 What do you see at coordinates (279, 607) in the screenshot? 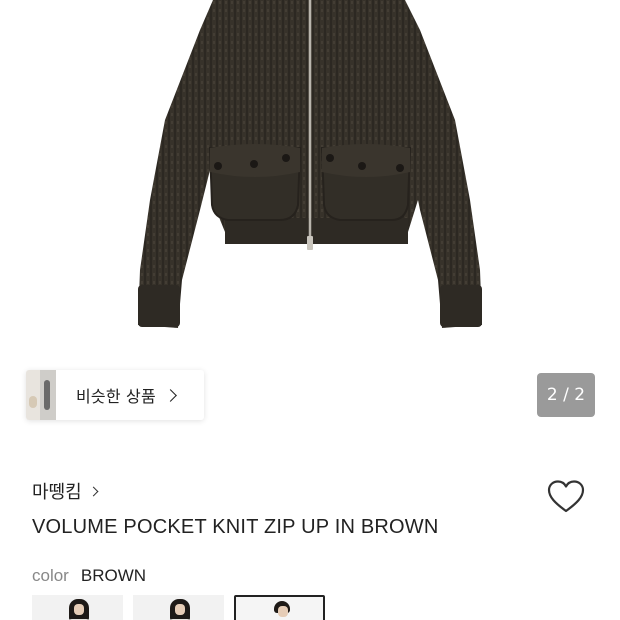
I see `color-option-thumbnail-selected` at bounding box center [279, 607].